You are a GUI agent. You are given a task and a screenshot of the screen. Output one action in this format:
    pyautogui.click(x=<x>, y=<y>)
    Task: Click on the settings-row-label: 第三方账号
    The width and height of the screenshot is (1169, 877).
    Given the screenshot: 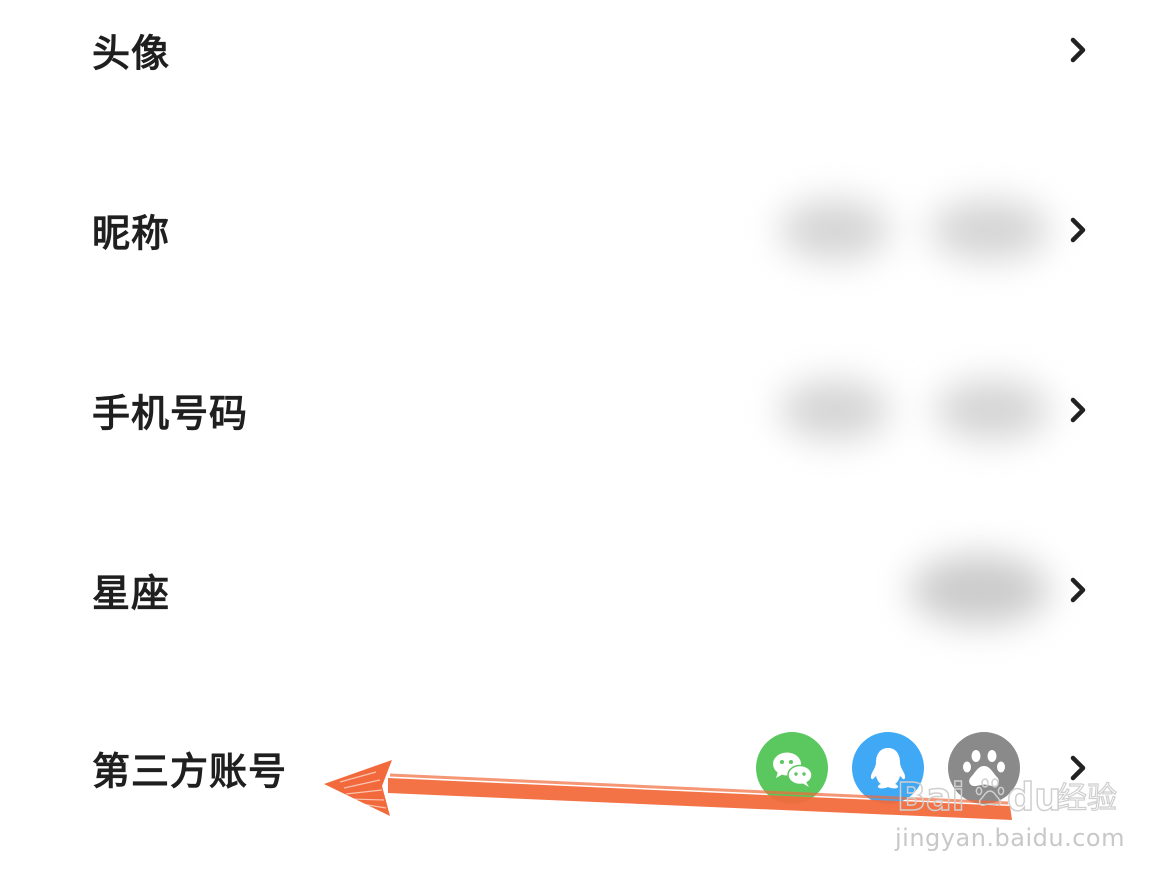 What is the action you would take?
    pyautogui.click(x=190, y=771)
    